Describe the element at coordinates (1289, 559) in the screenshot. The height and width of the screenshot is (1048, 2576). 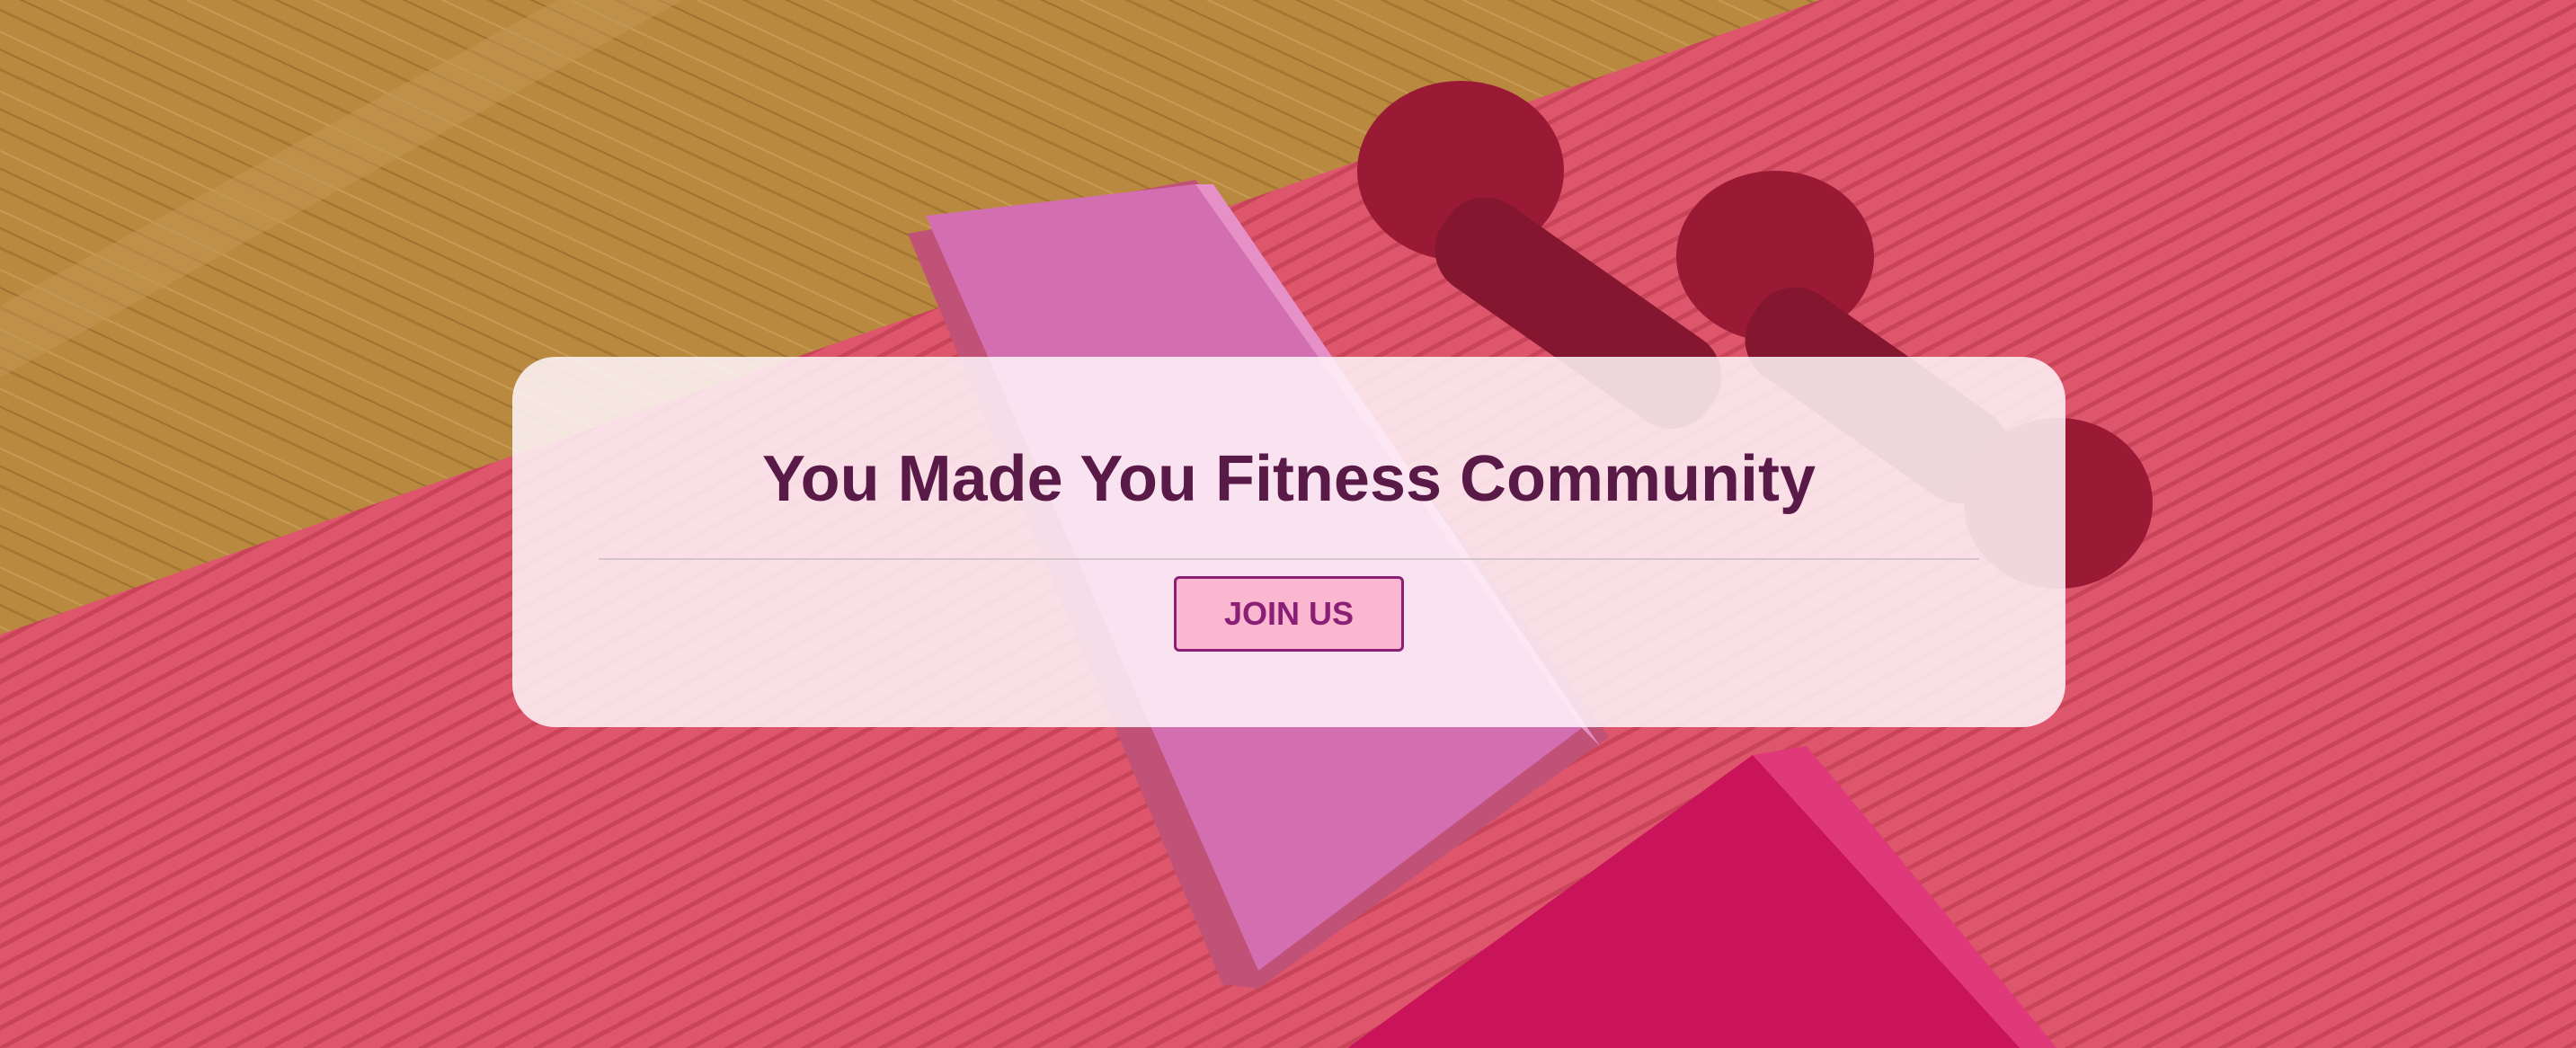
I see `card-divider` at that location.